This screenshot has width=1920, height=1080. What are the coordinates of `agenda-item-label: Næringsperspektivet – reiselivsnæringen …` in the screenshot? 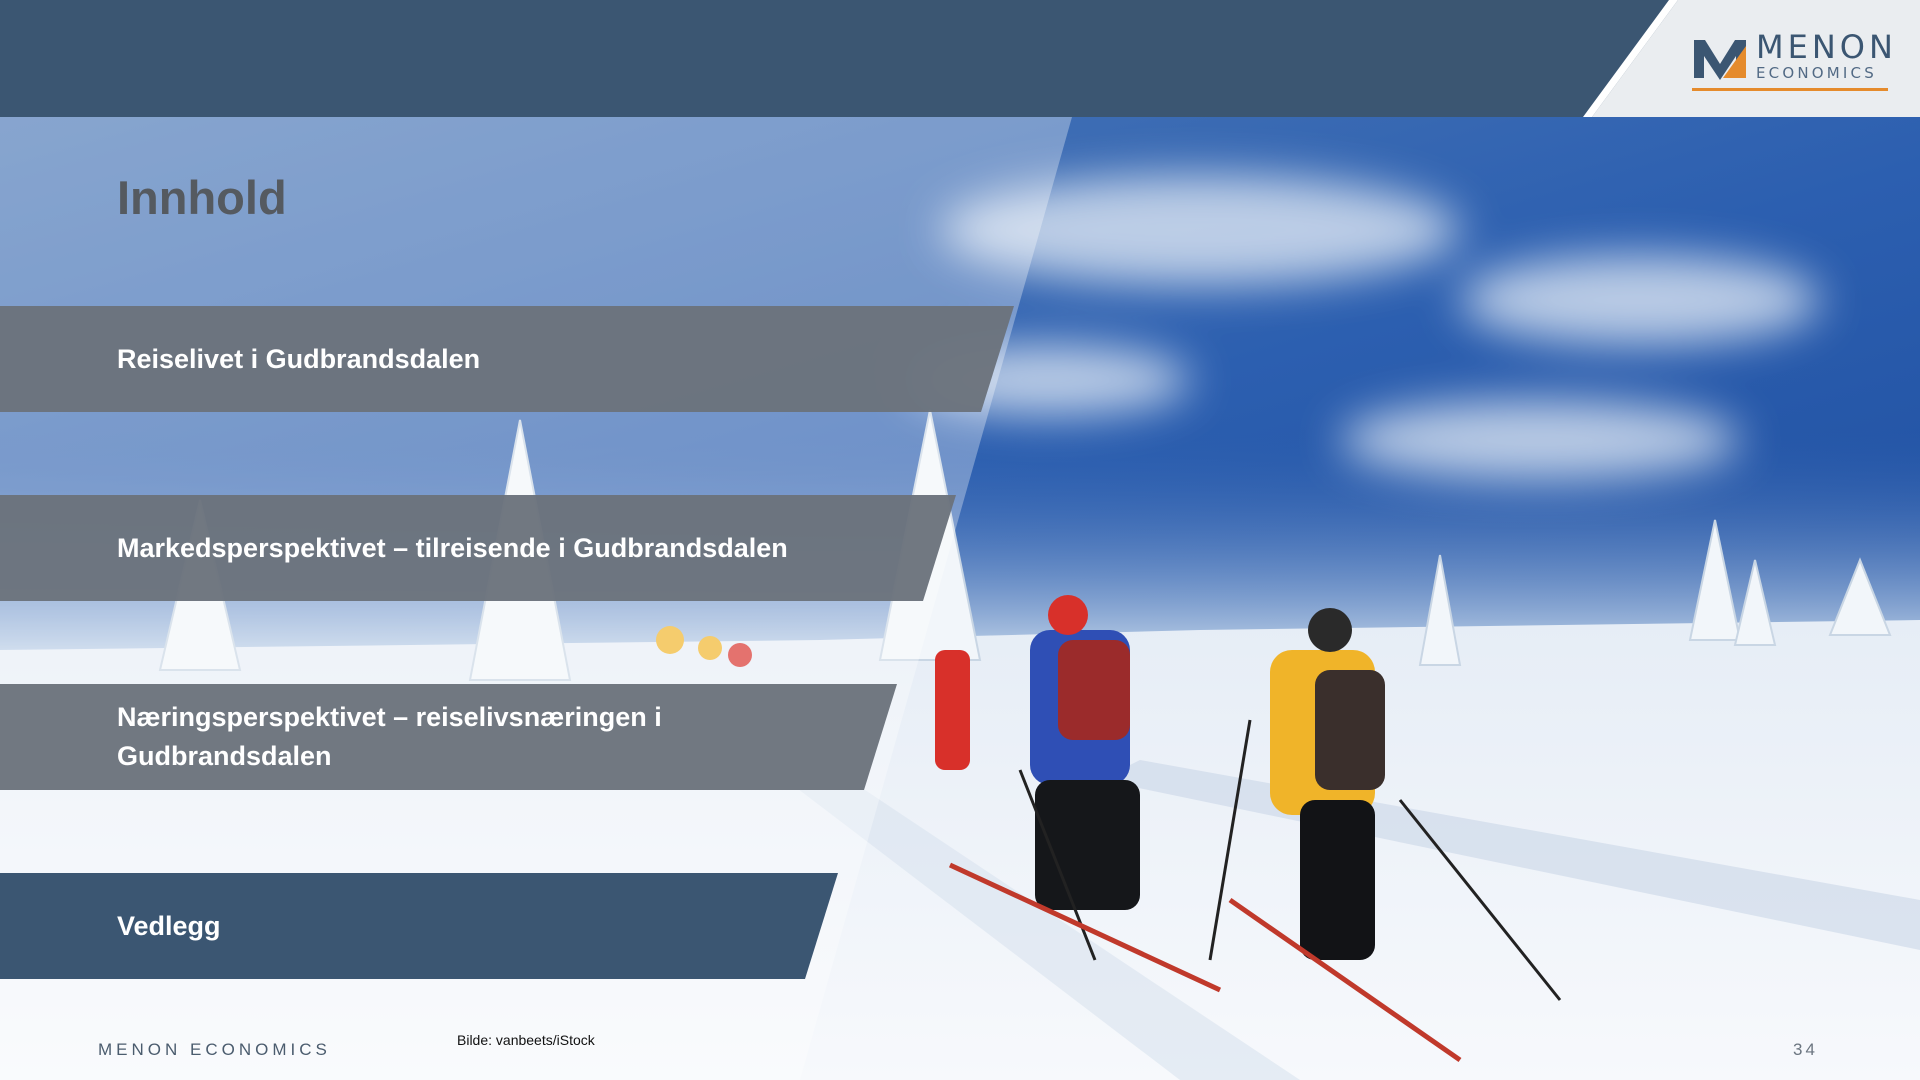 It's located at (389, 736).